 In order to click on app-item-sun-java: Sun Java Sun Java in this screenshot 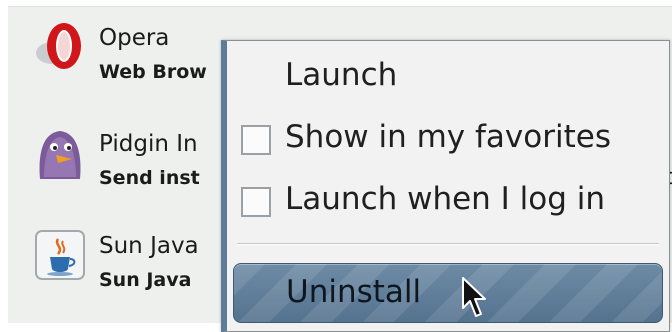, I will do `click(132, 262)`.